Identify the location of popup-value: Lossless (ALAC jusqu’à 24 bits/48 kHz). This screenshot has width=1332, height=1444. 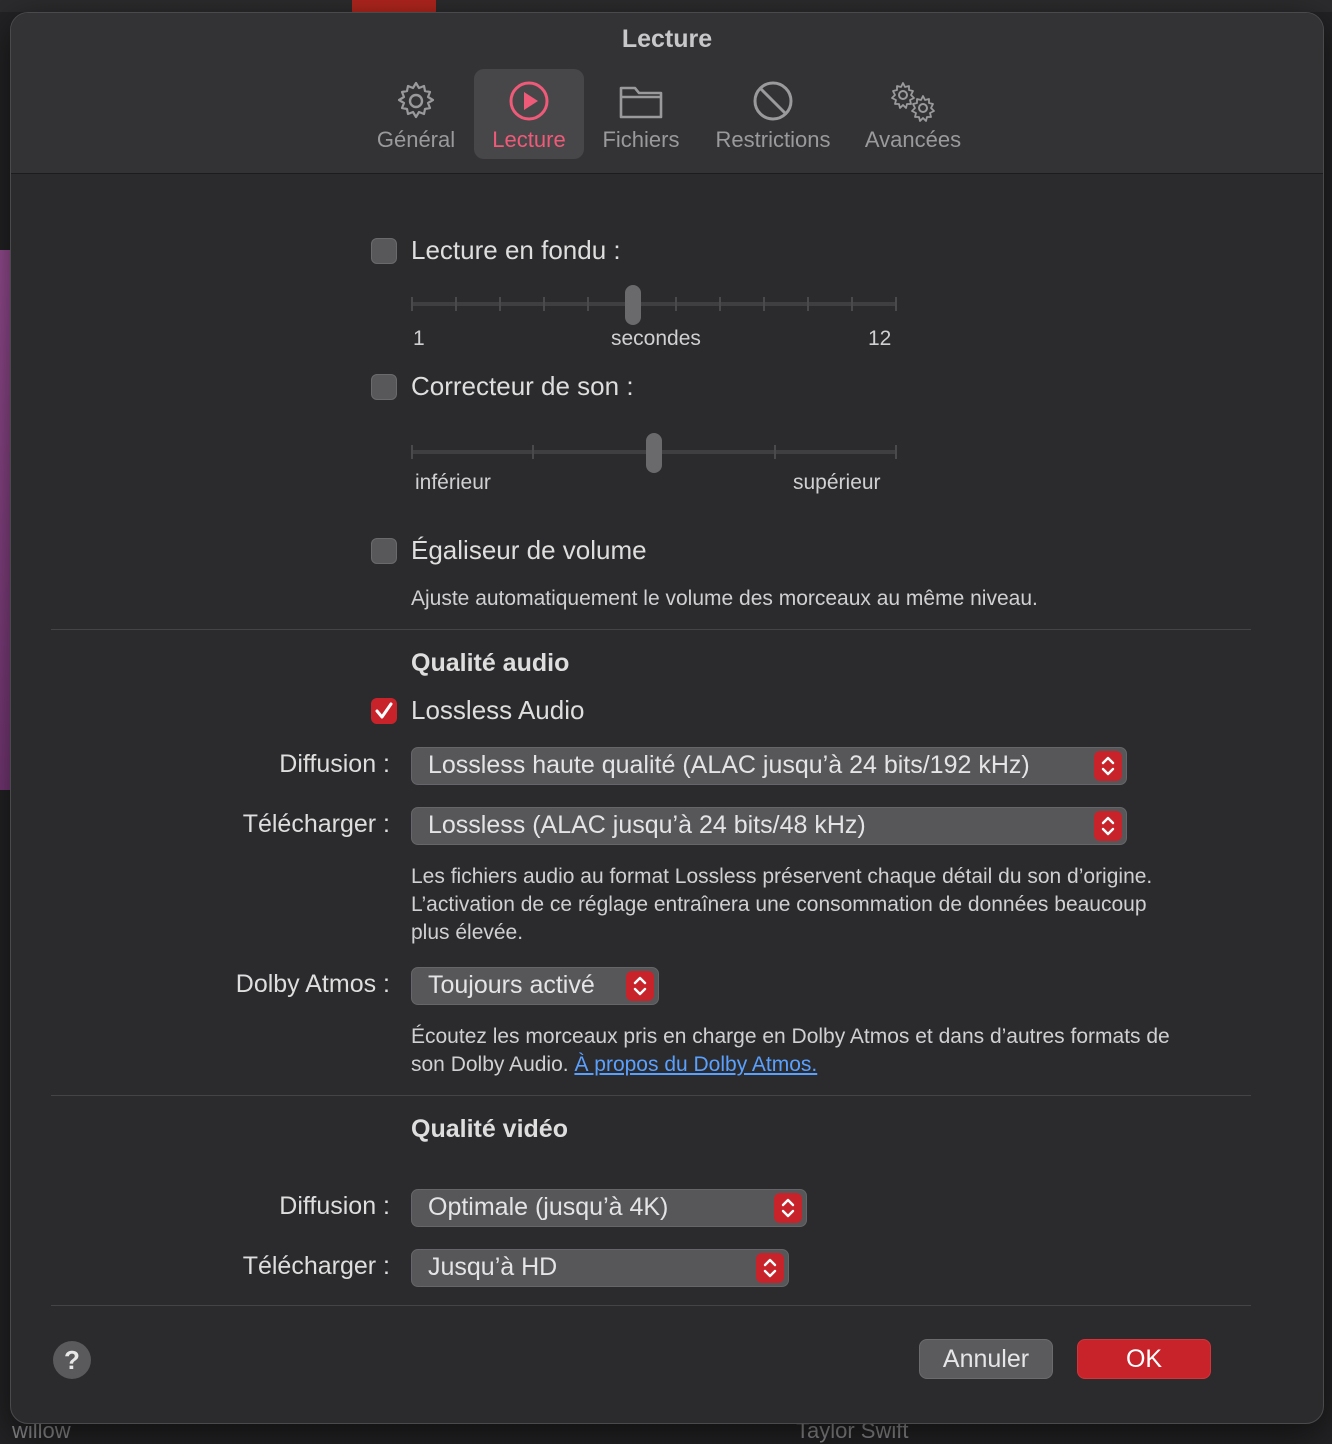
(647, 825).